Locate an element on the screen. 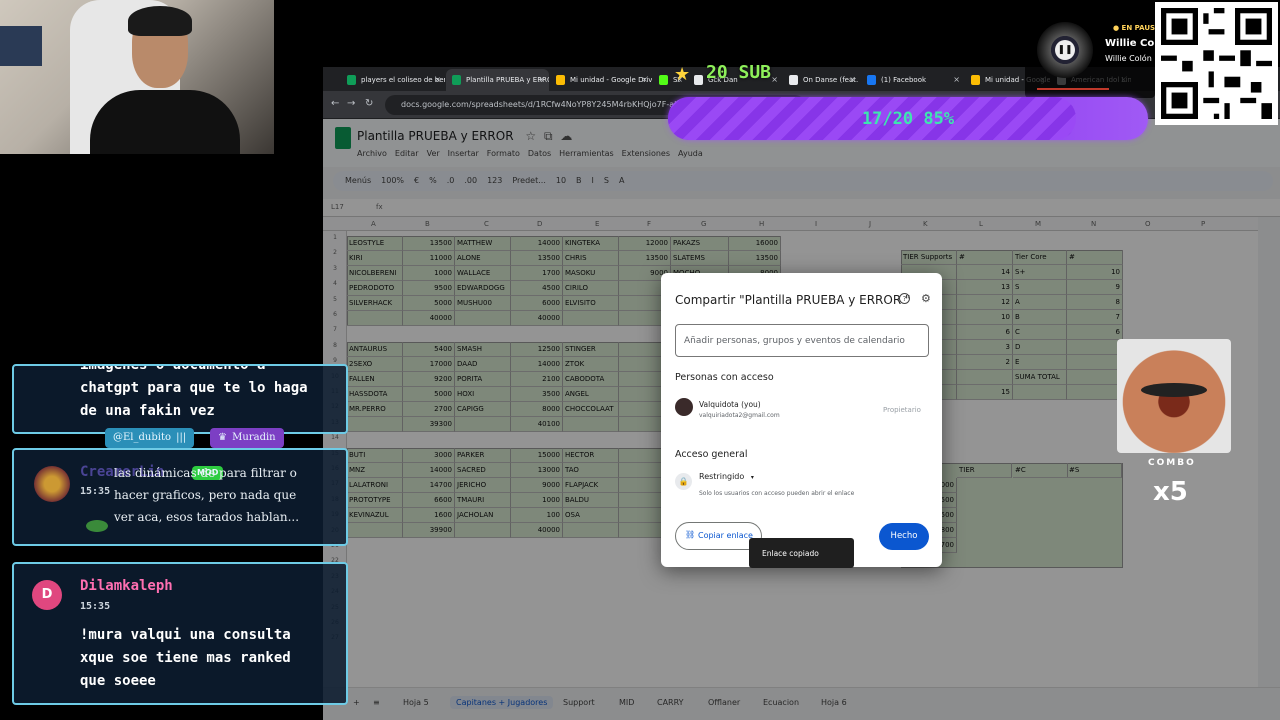 The height and width of the screenshot is (720, 1280). person-name: Valquidota (you) is located at coordinates (730, 404).